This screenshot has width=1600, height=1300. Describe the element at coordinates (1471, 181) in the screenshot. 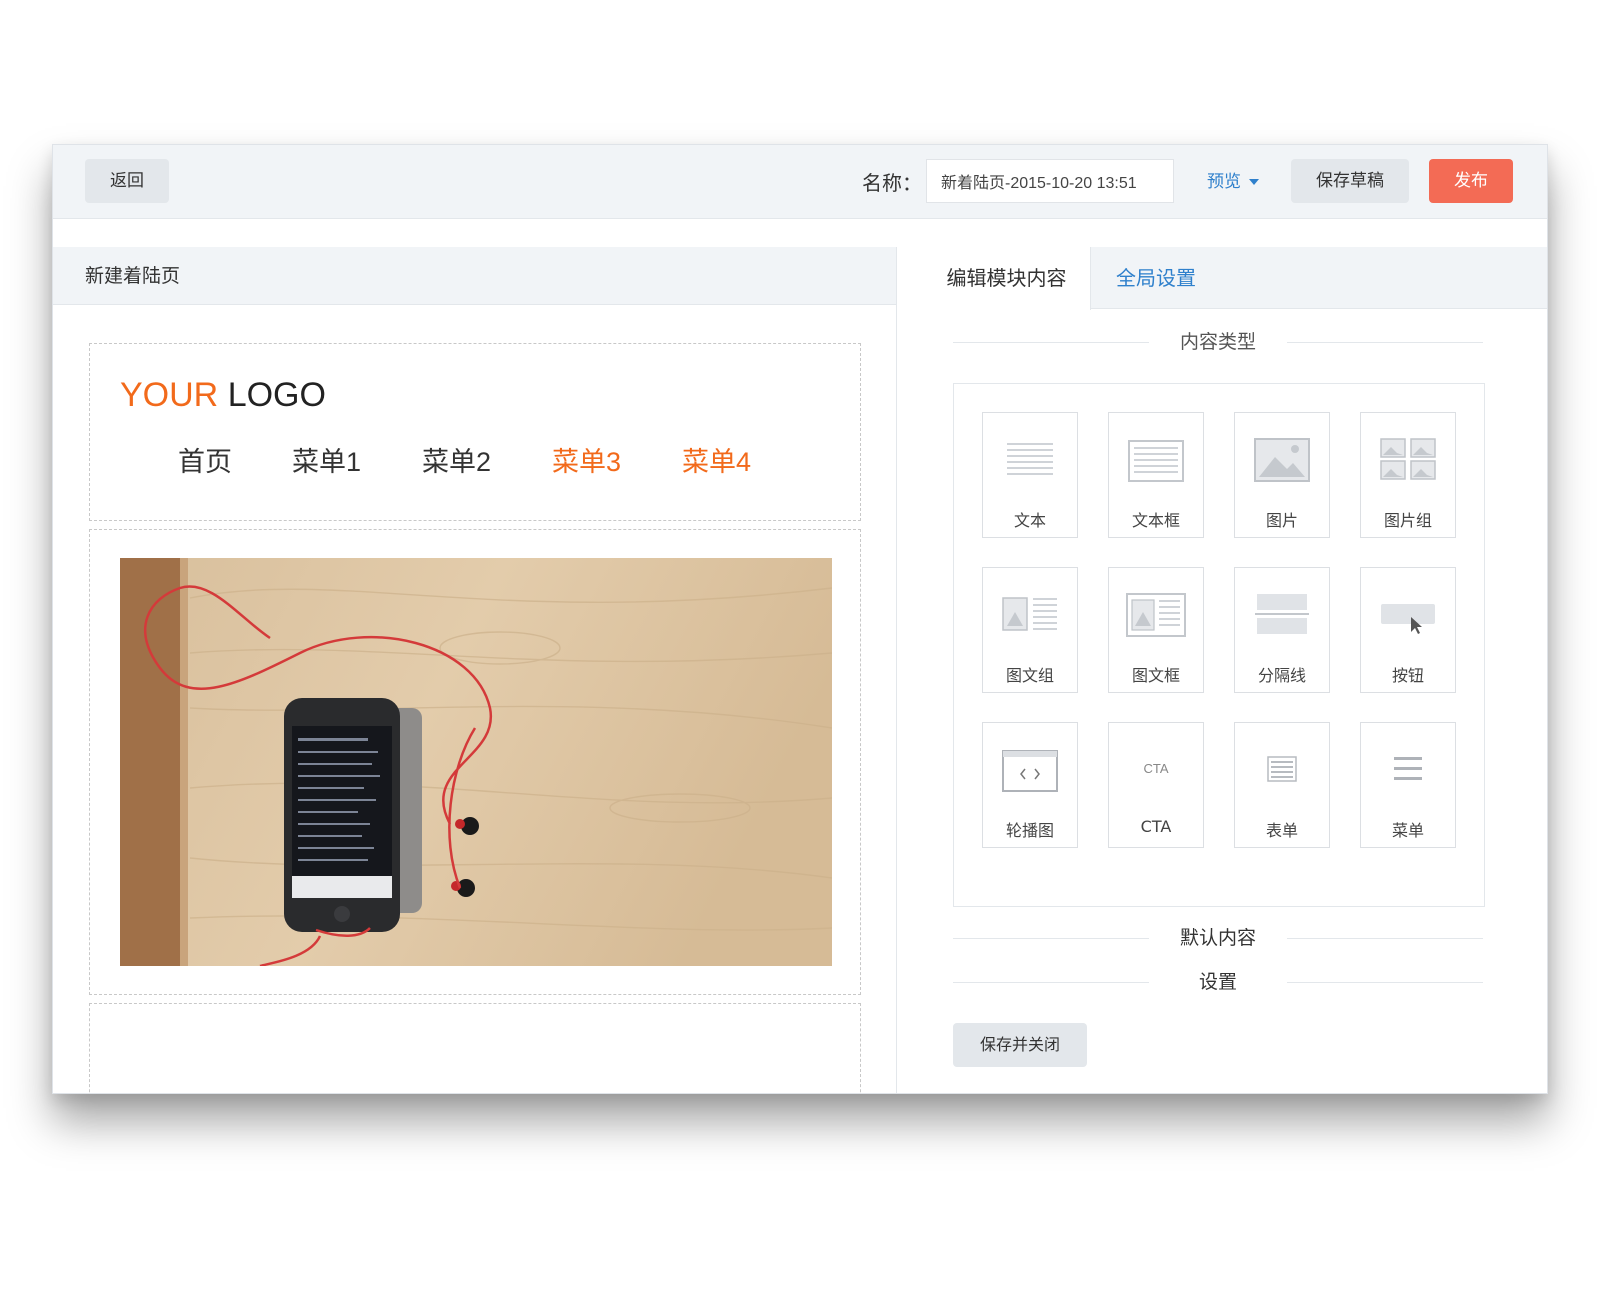

I see `publish-button: 发布` at that location.